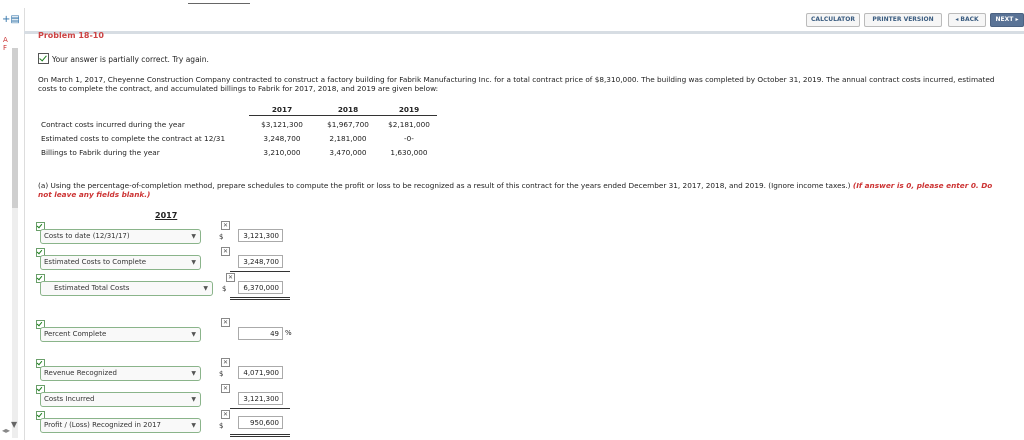 This screenshot has height=440, width=1024. What do you see at coordinates (512, 3) in the screenshot?
I see `top-header-strip` at bounding box center [512, 3].